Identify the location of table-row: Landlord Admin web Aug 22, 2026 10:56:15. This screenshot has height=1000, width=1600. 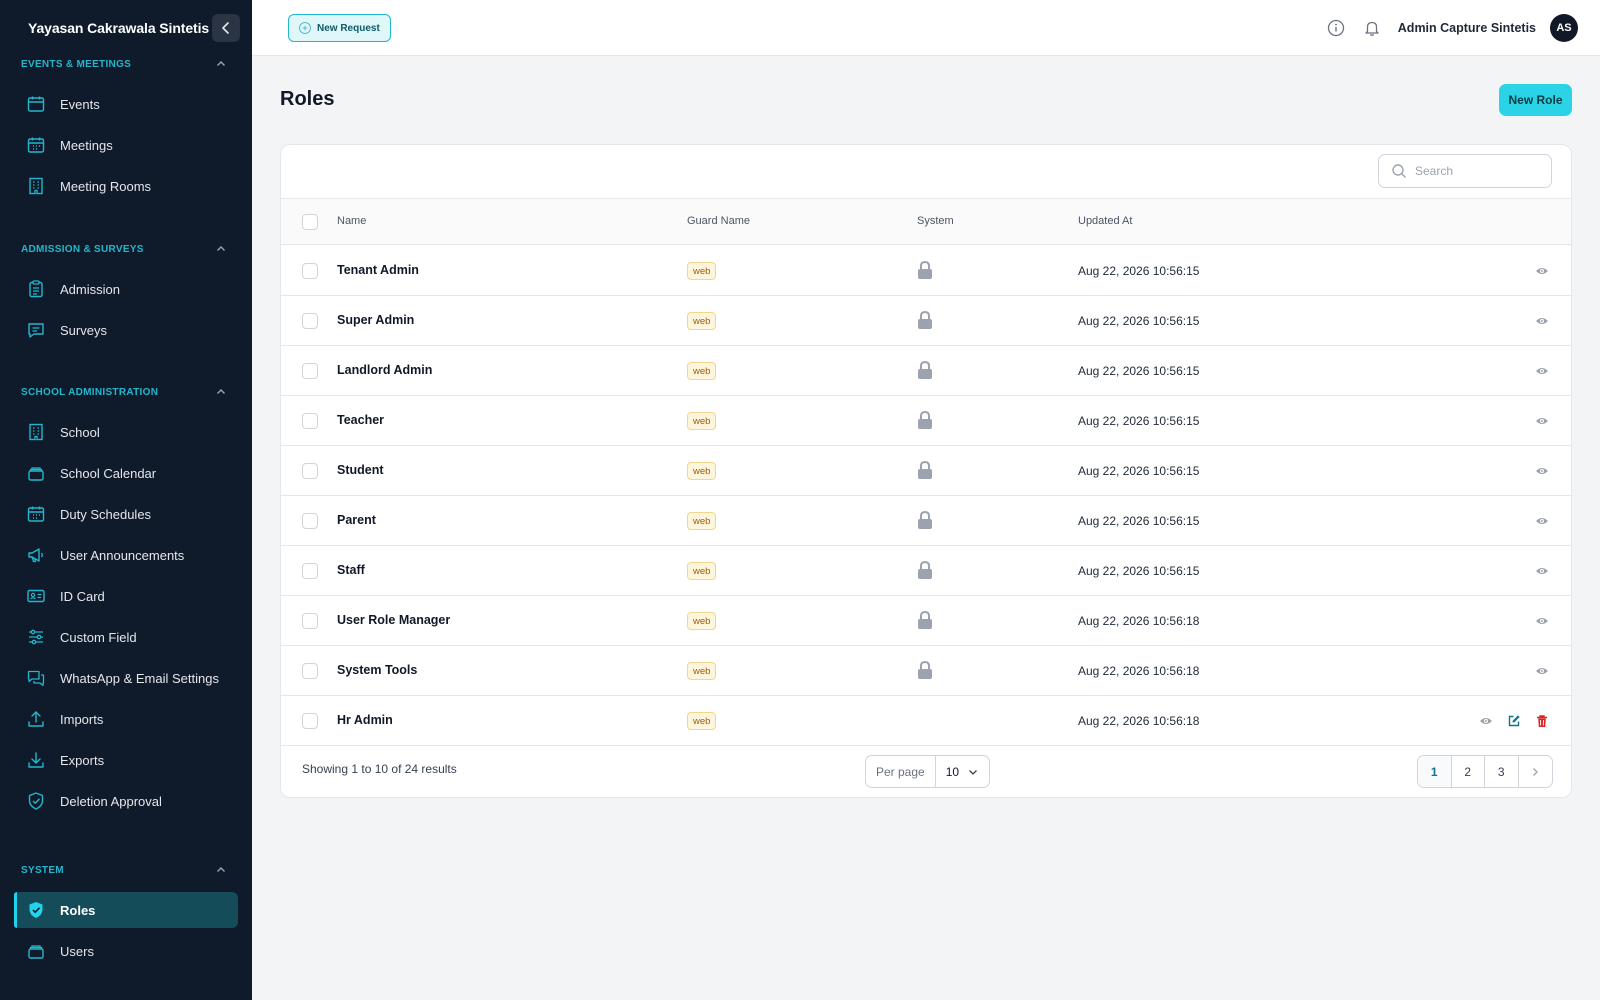
(926, 371).